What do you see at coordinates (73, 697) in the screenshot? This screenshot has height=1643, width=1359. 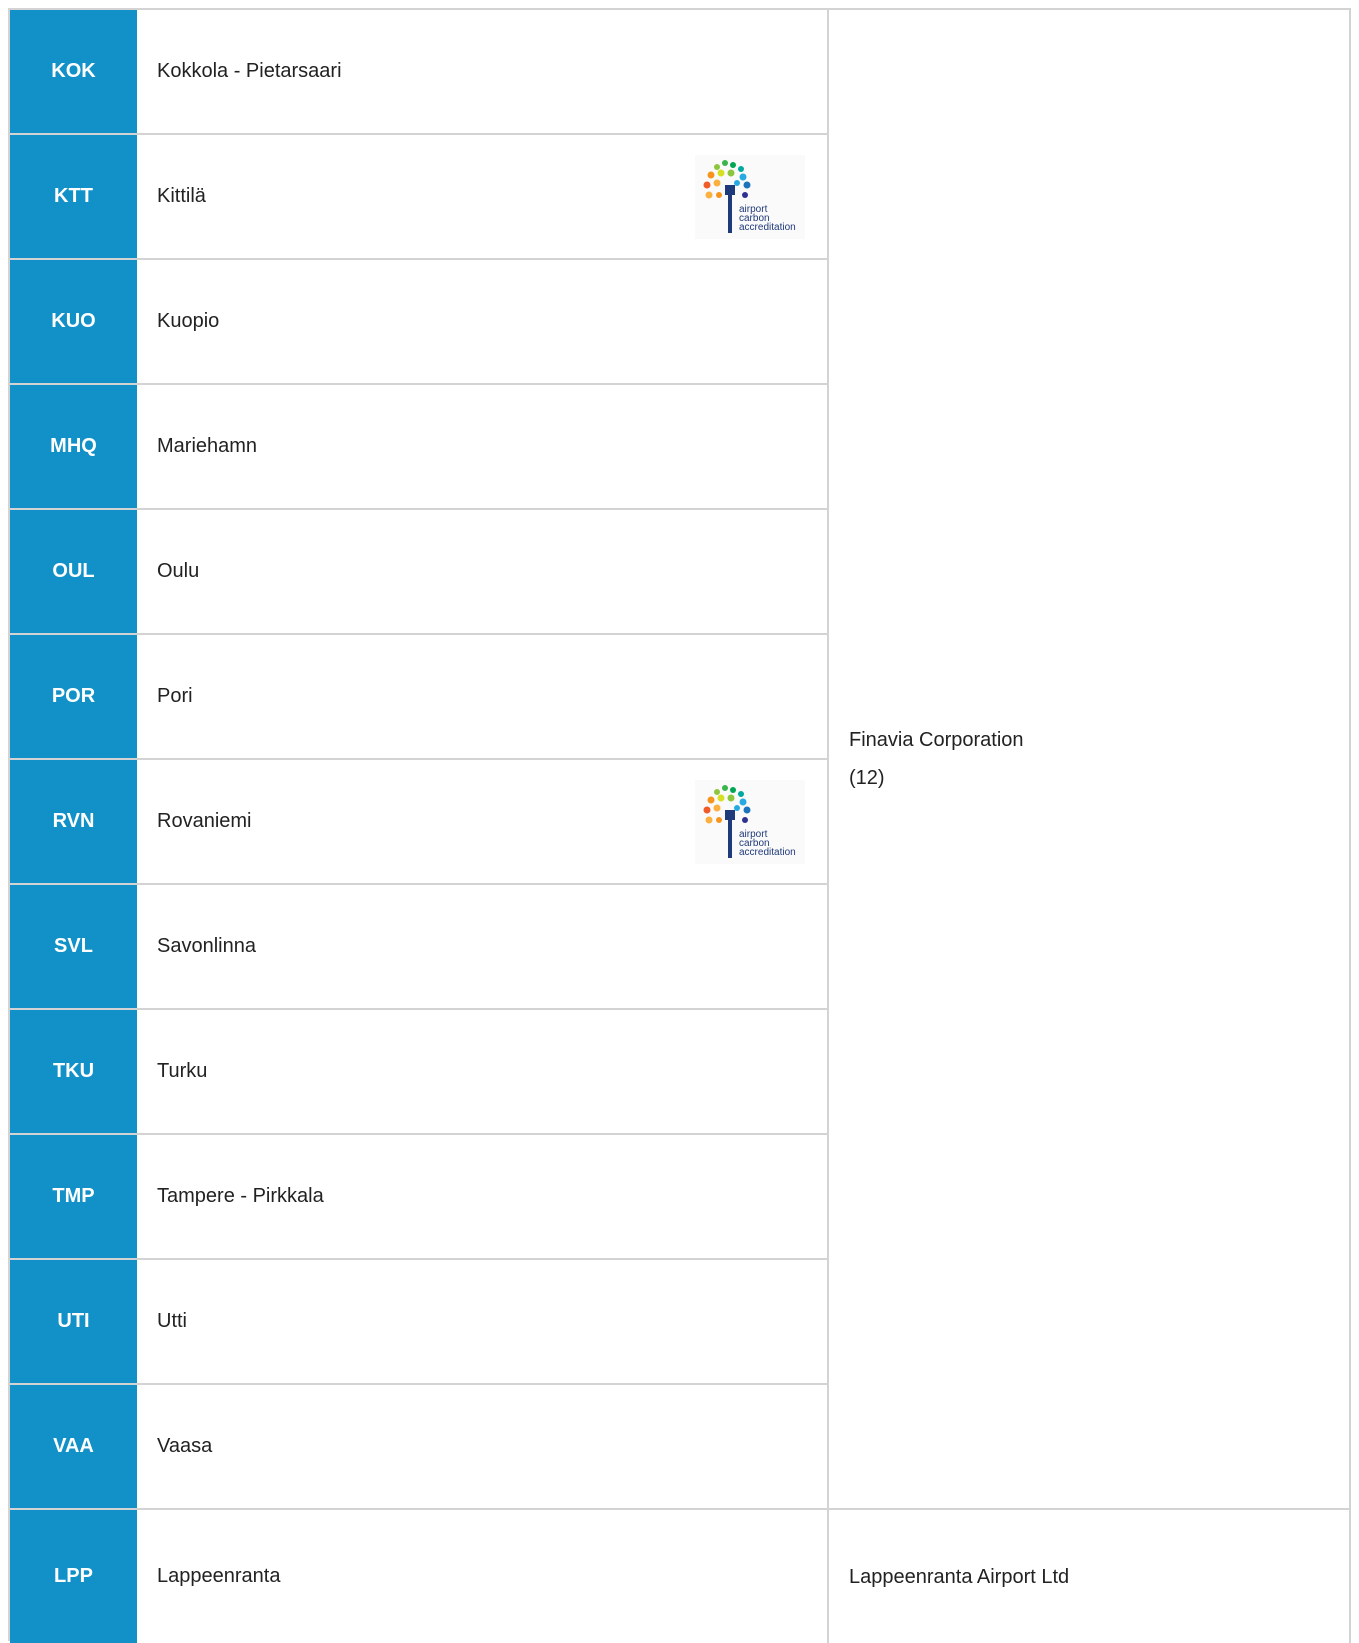 I see `airport-code: POR` at bounding box center [73, 697].